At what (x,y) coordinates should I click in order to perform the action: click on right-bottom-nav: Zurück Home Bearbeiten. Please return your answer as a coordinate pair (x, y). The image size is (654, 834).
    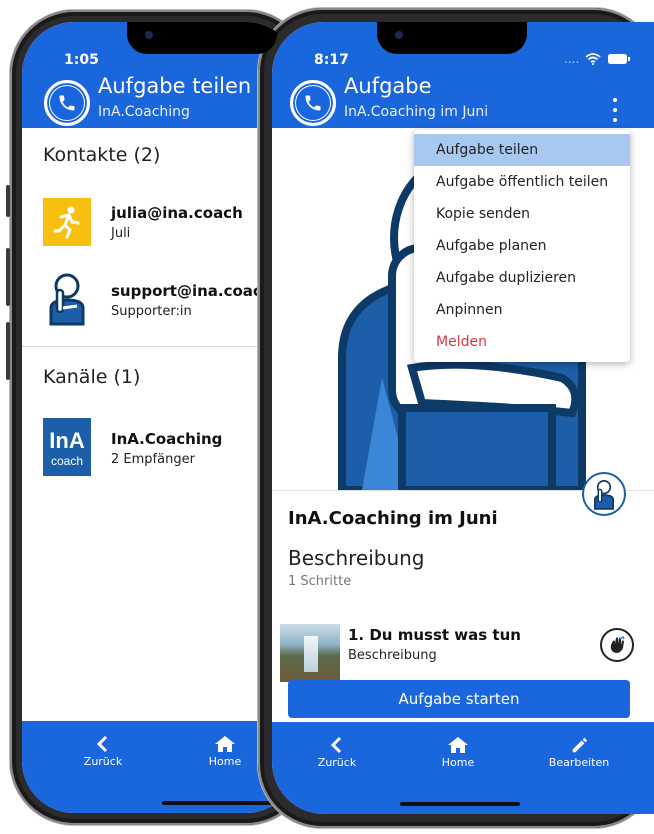
    Looking at the image, I should click on (463, 768).